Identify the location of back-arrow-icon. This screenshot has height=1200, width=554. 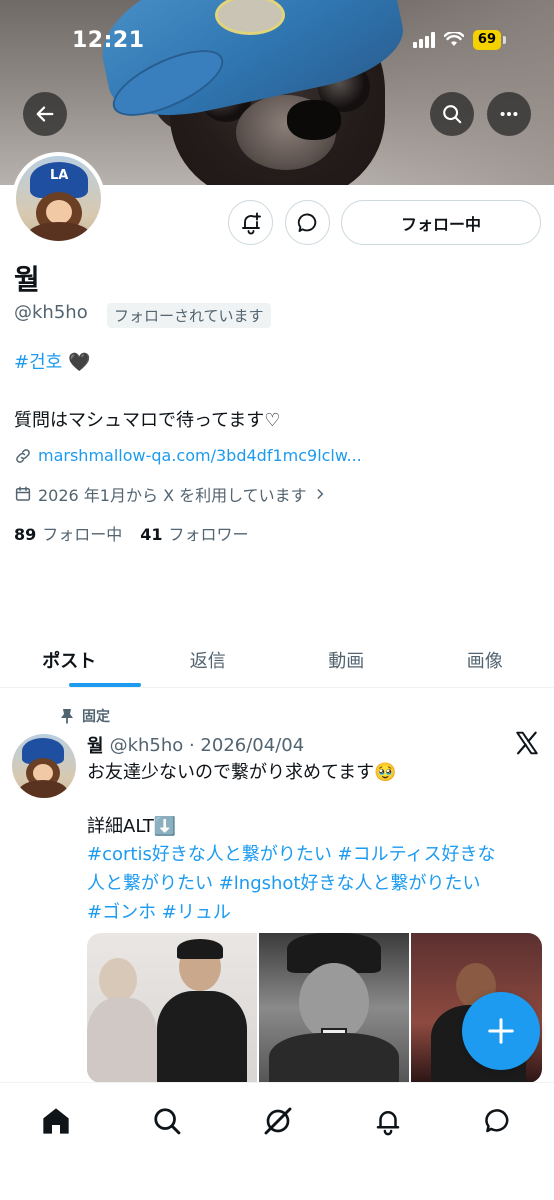
(45, 114).